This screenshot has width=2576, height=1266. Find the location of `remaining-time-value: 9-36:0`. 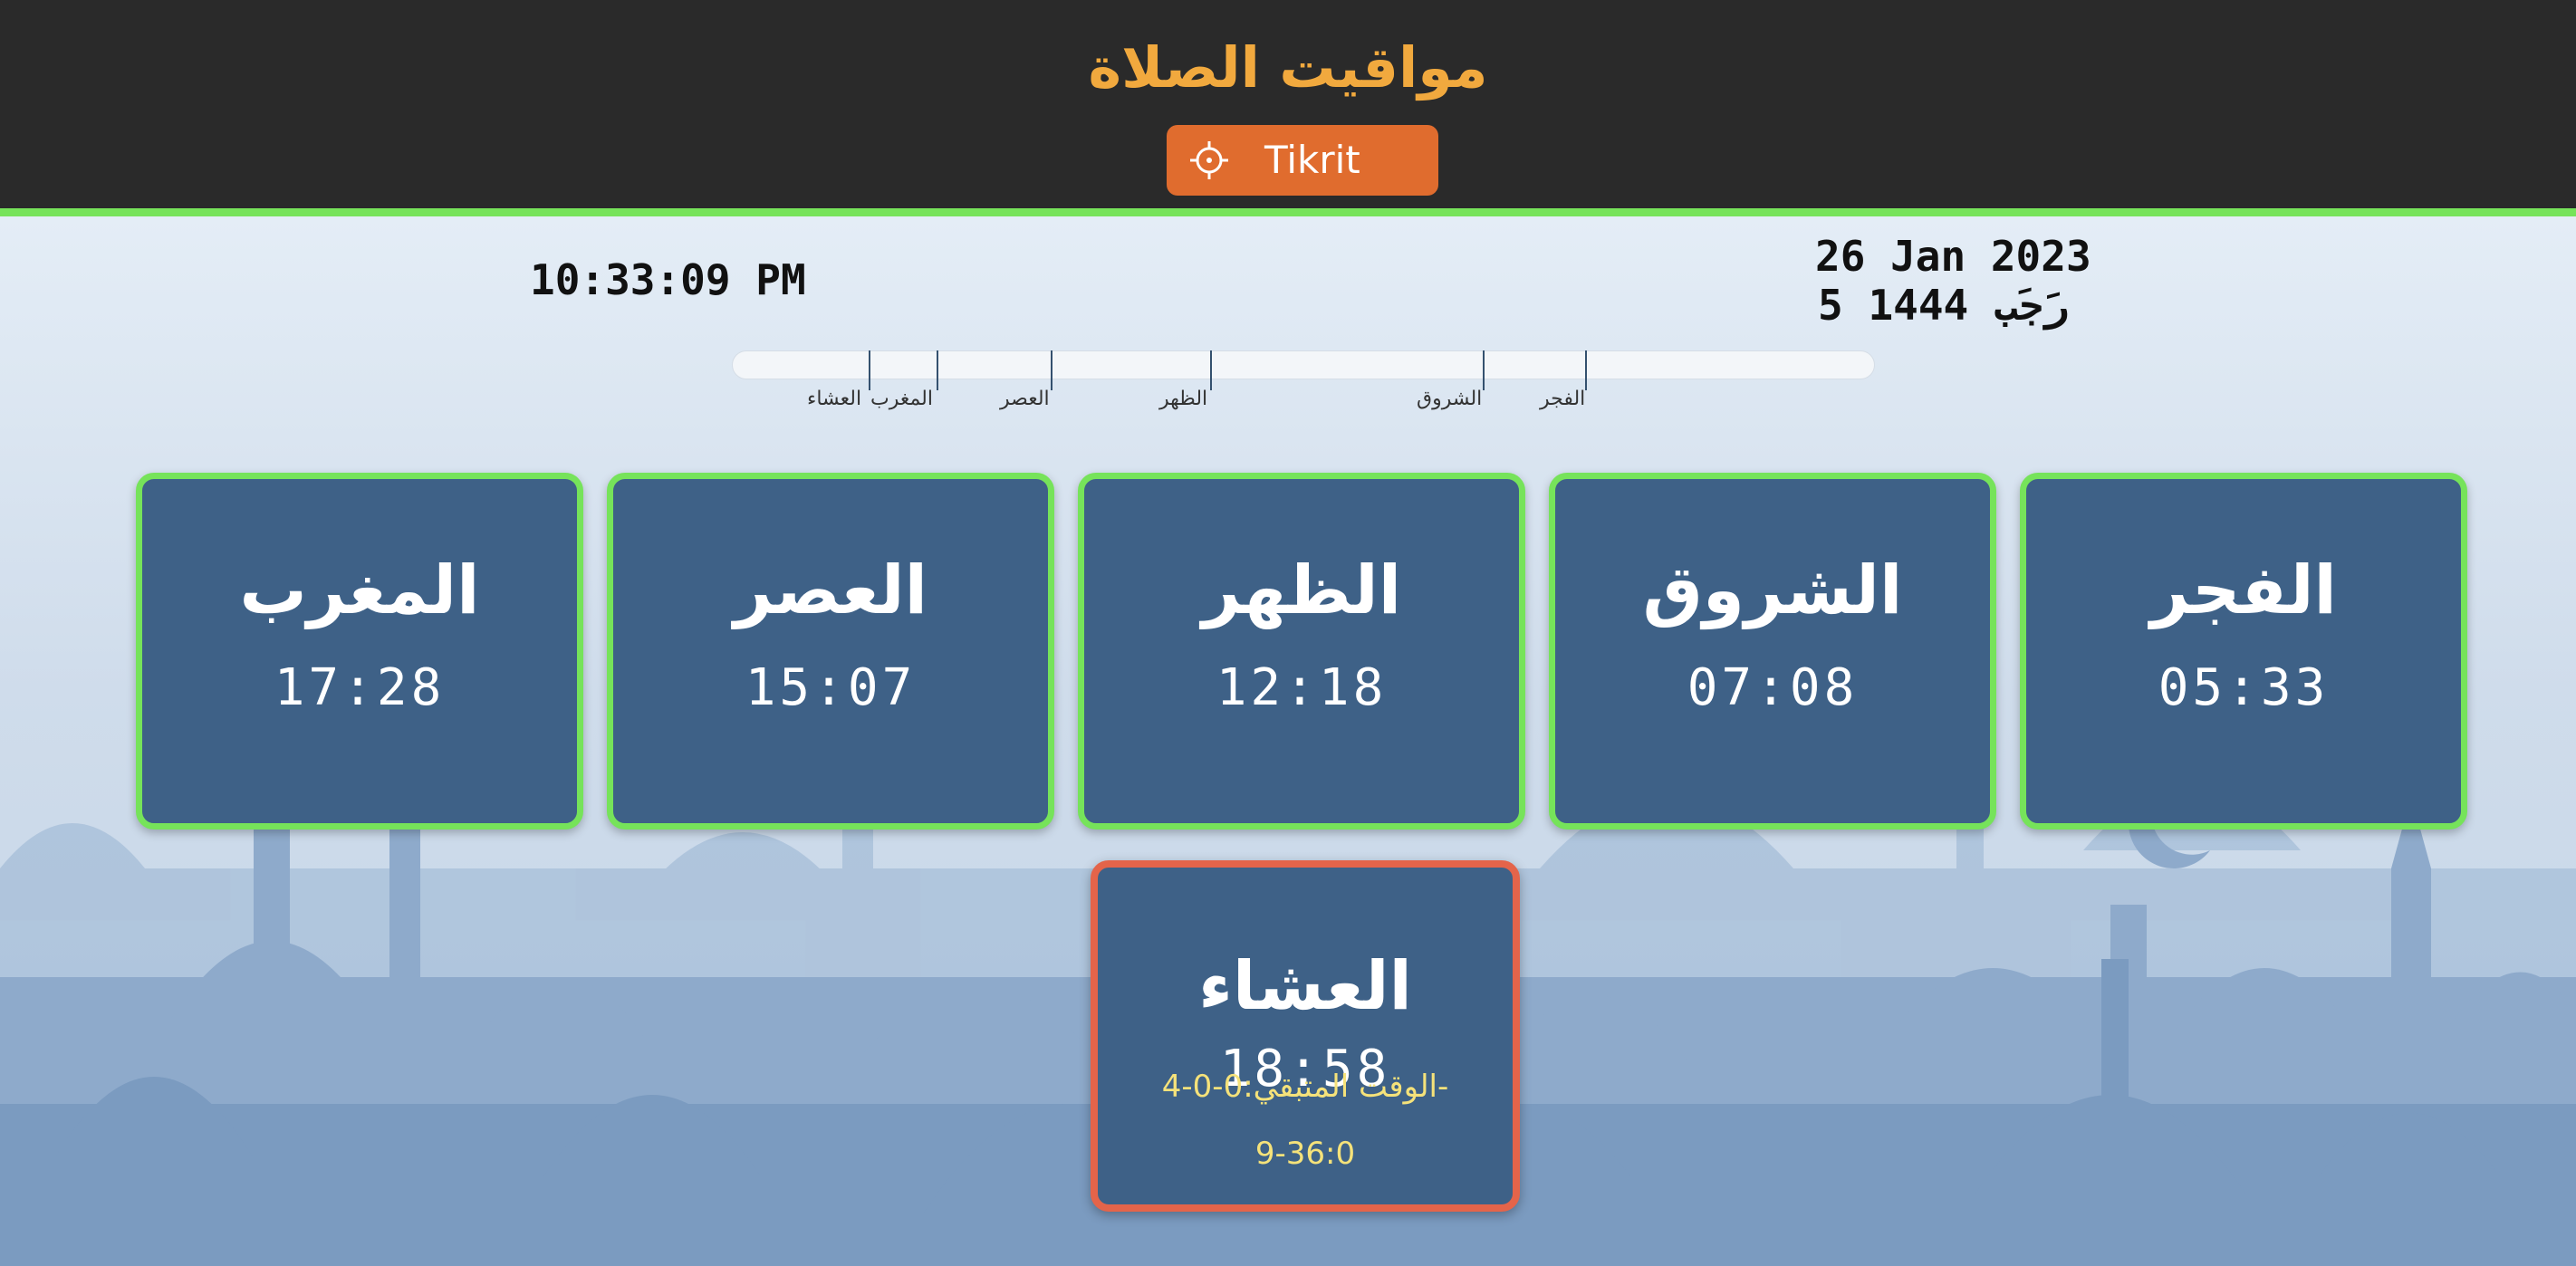

remaining-time-value: 9-36:0 is located at coordinates (1305, 1154).